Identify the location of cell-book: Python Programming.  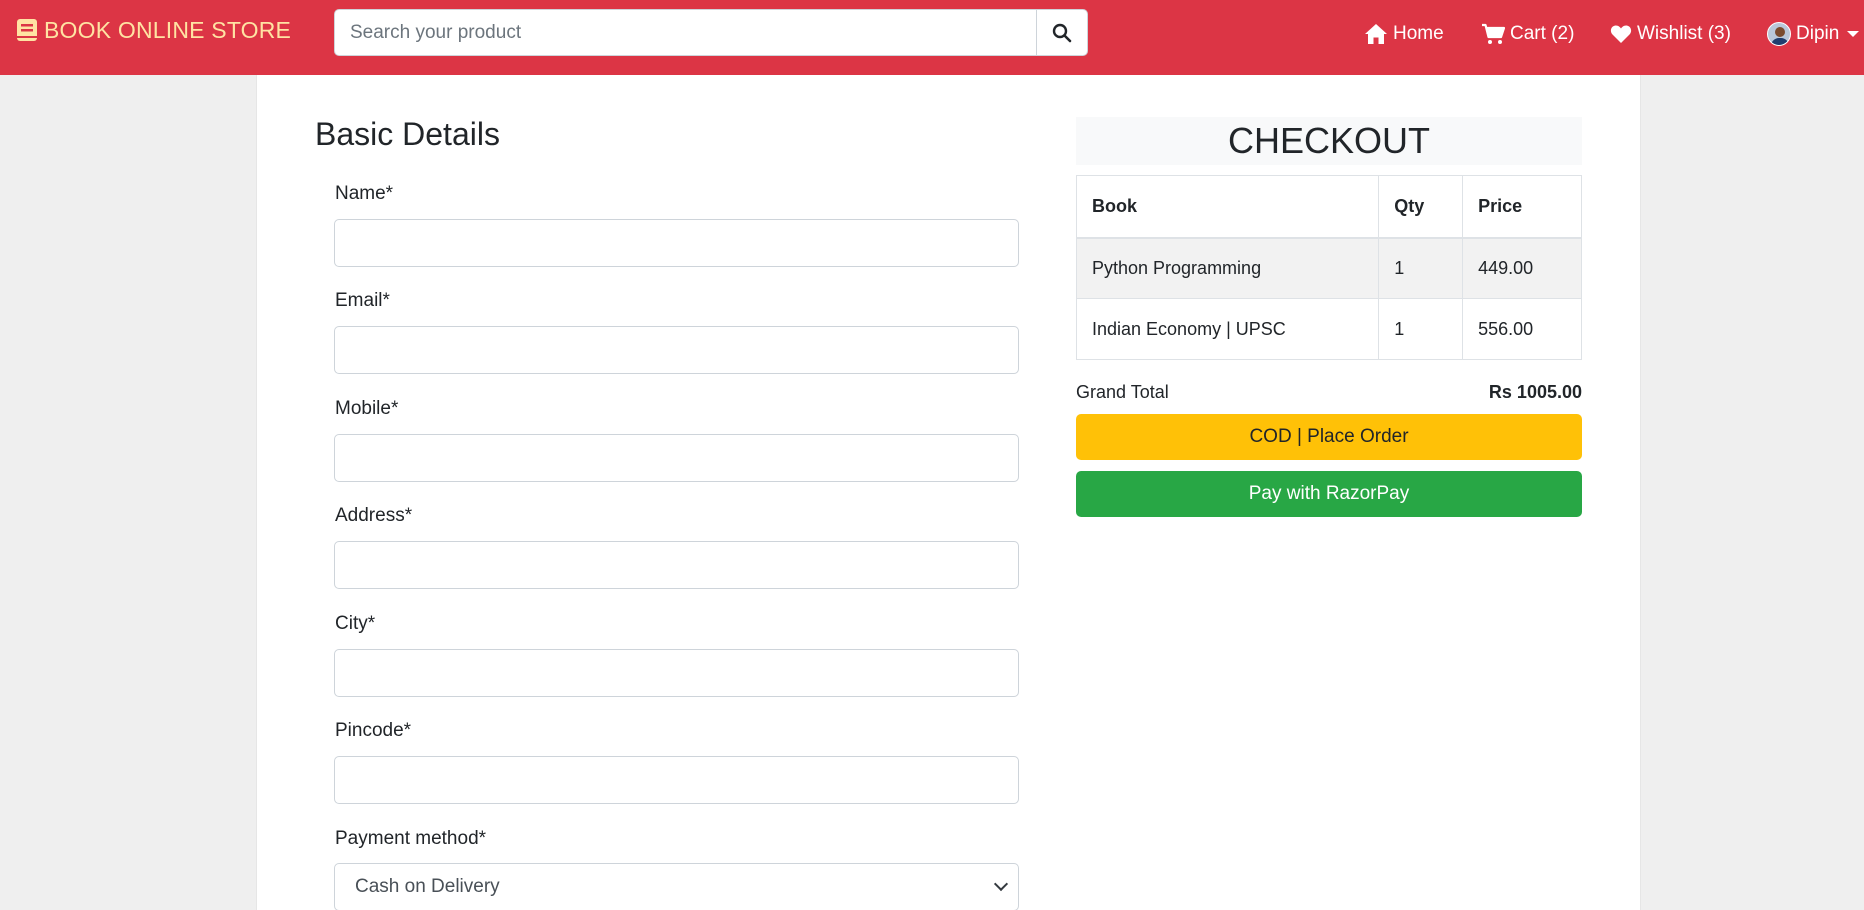
(1227, 268).